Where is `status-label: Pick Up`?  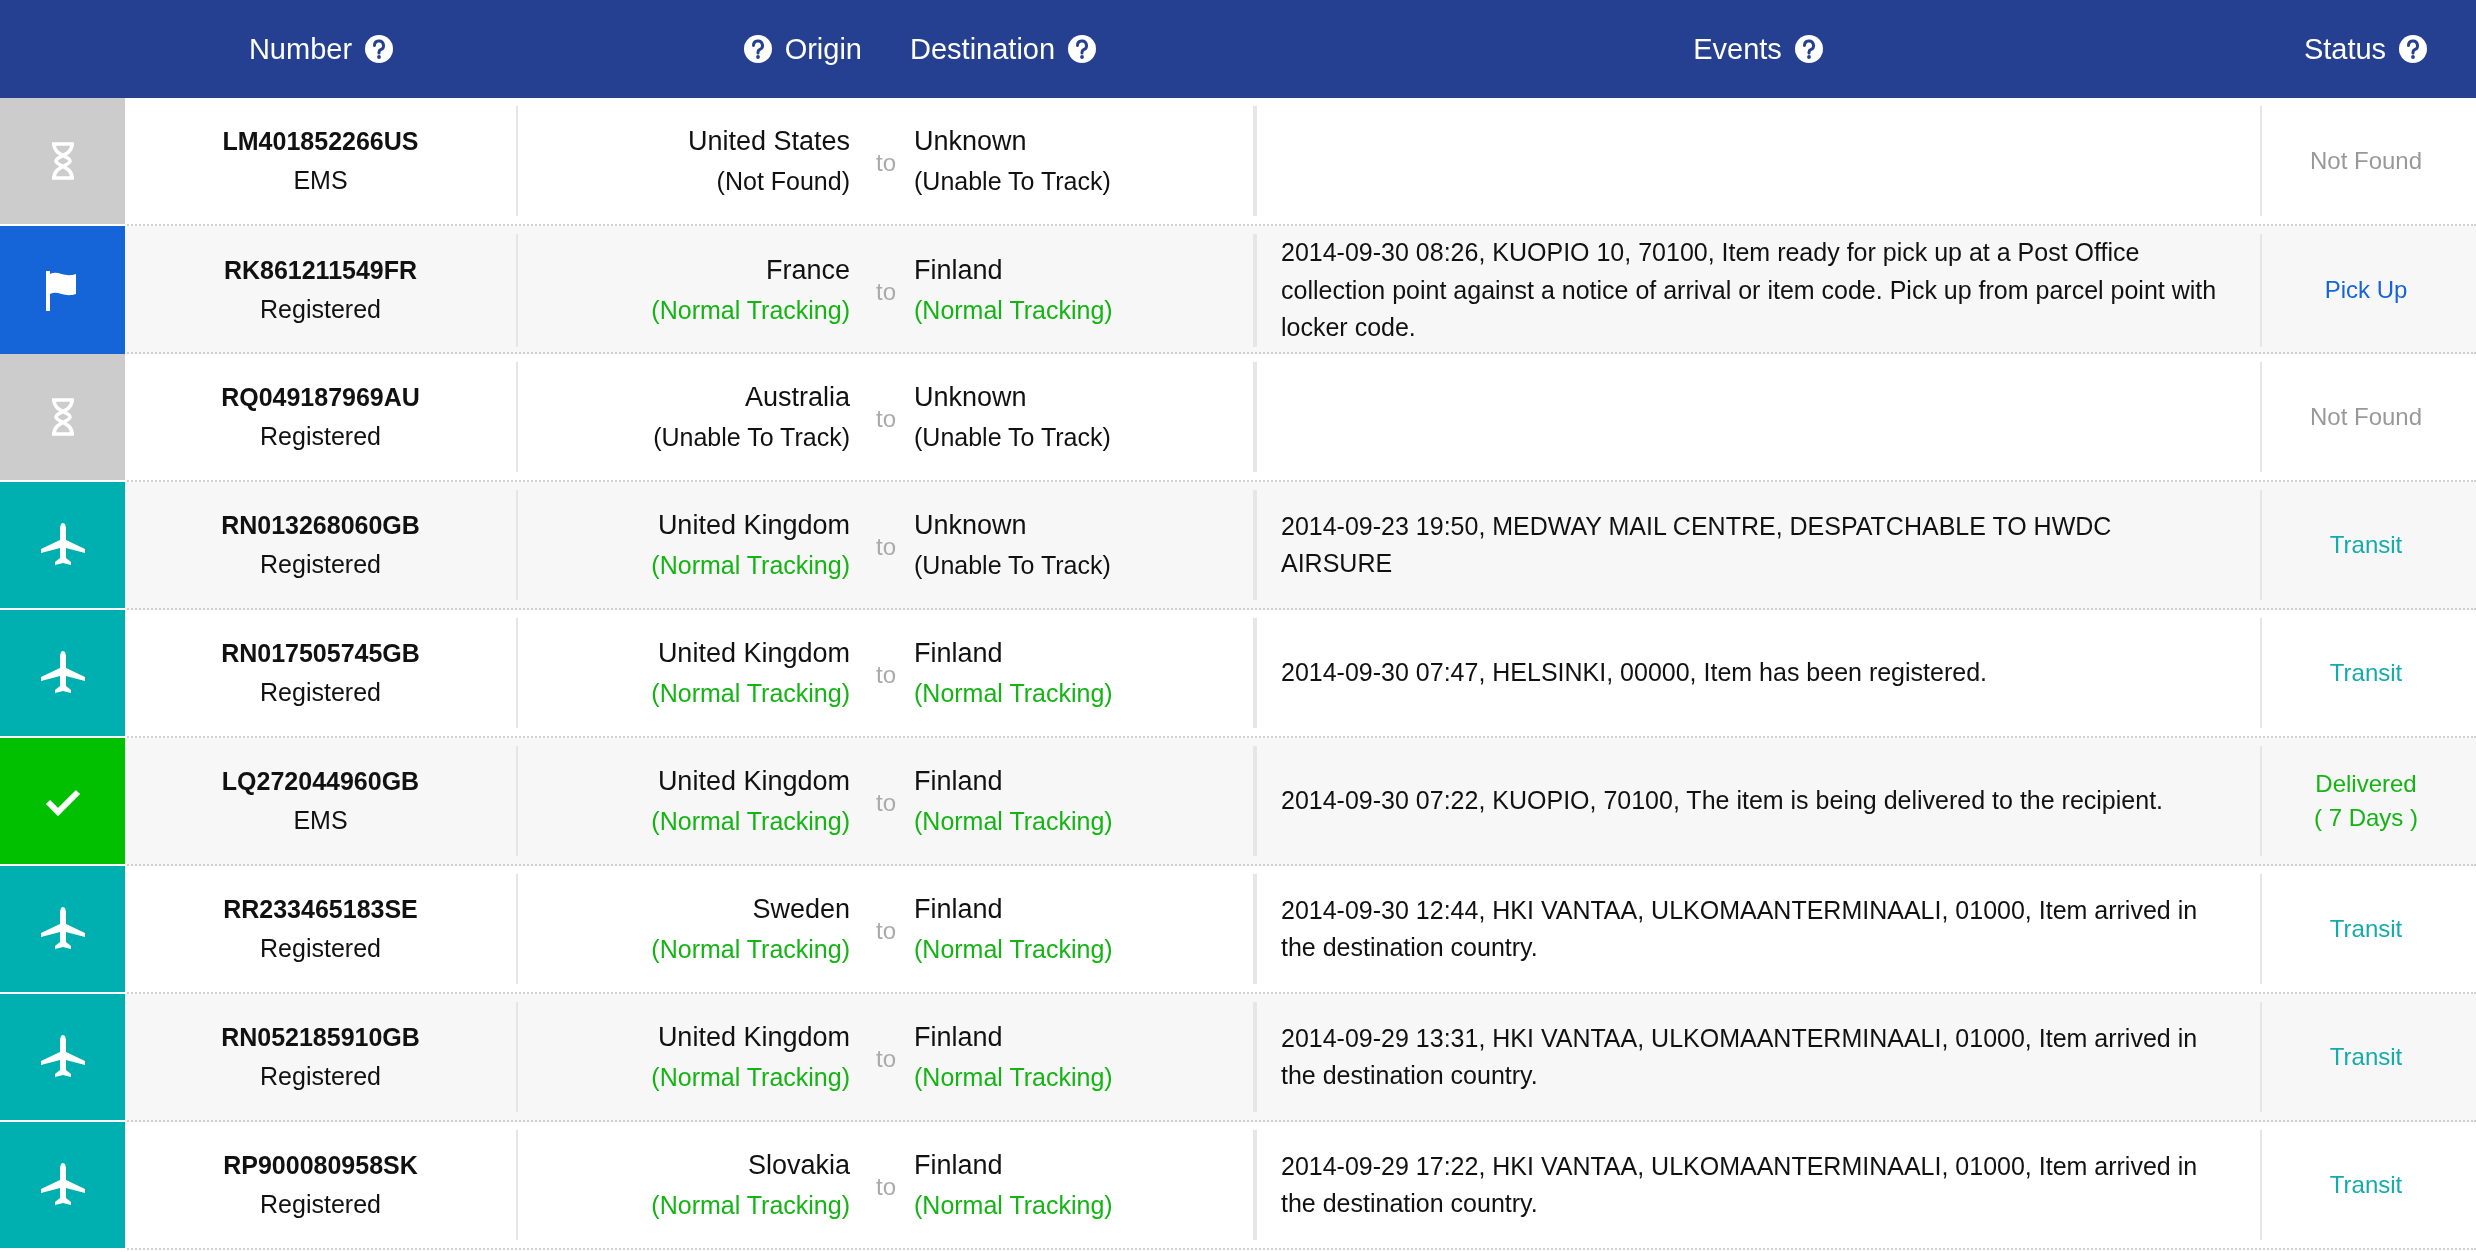
status-label: Pick Up is located at coordinates (2366, 290).